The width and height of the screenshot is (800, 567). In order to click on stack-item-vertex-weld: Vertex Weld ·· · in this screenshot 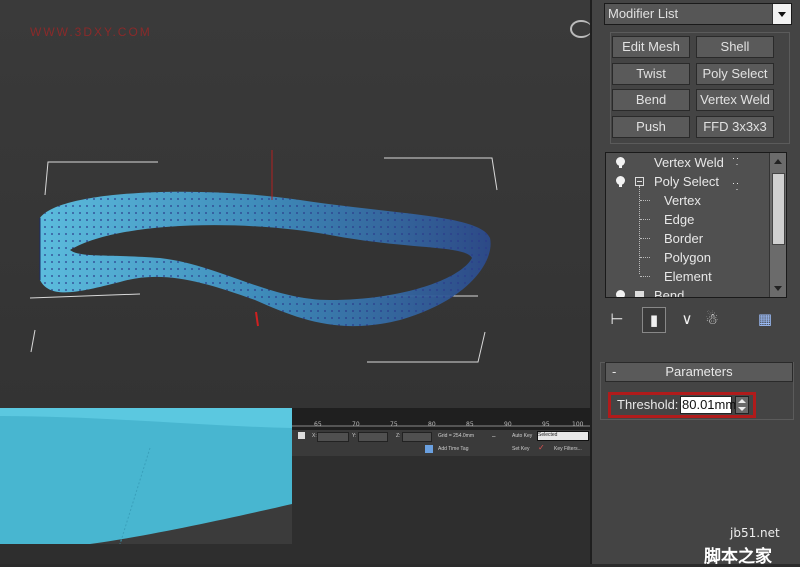, I will do `click(689, 162)`.